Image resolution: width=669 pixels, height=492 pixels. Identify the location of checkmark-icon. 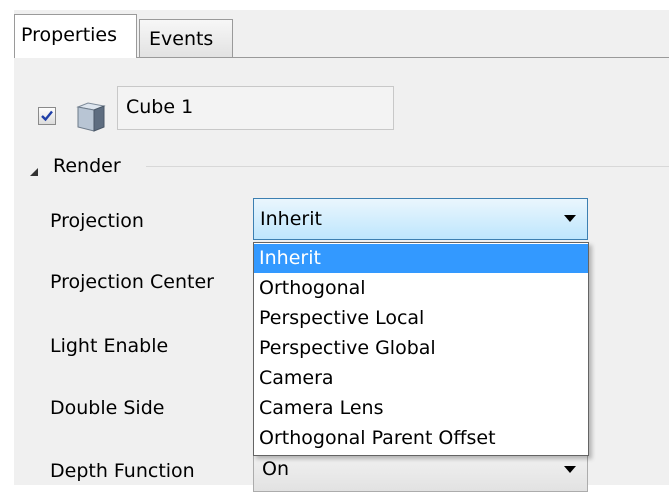
(47, 116).